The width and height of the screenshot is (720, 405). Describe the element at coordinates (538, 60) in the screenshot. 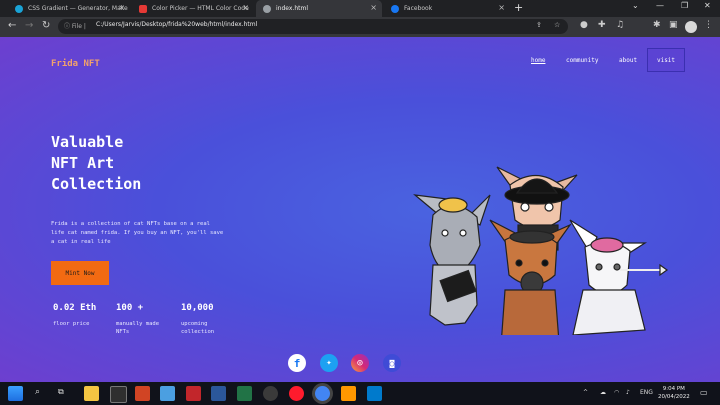

I see `nav-home-link: home` at that location.